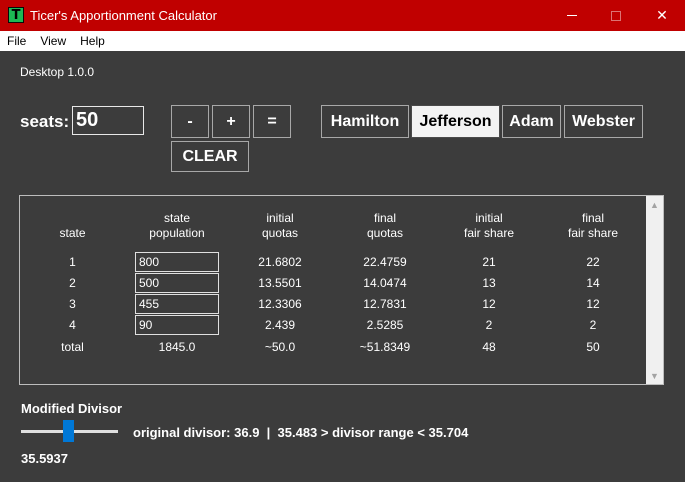 The height and width of the screenshot is (482, 685). I want to click on divisor-slider-thumb, so click(68, 431).